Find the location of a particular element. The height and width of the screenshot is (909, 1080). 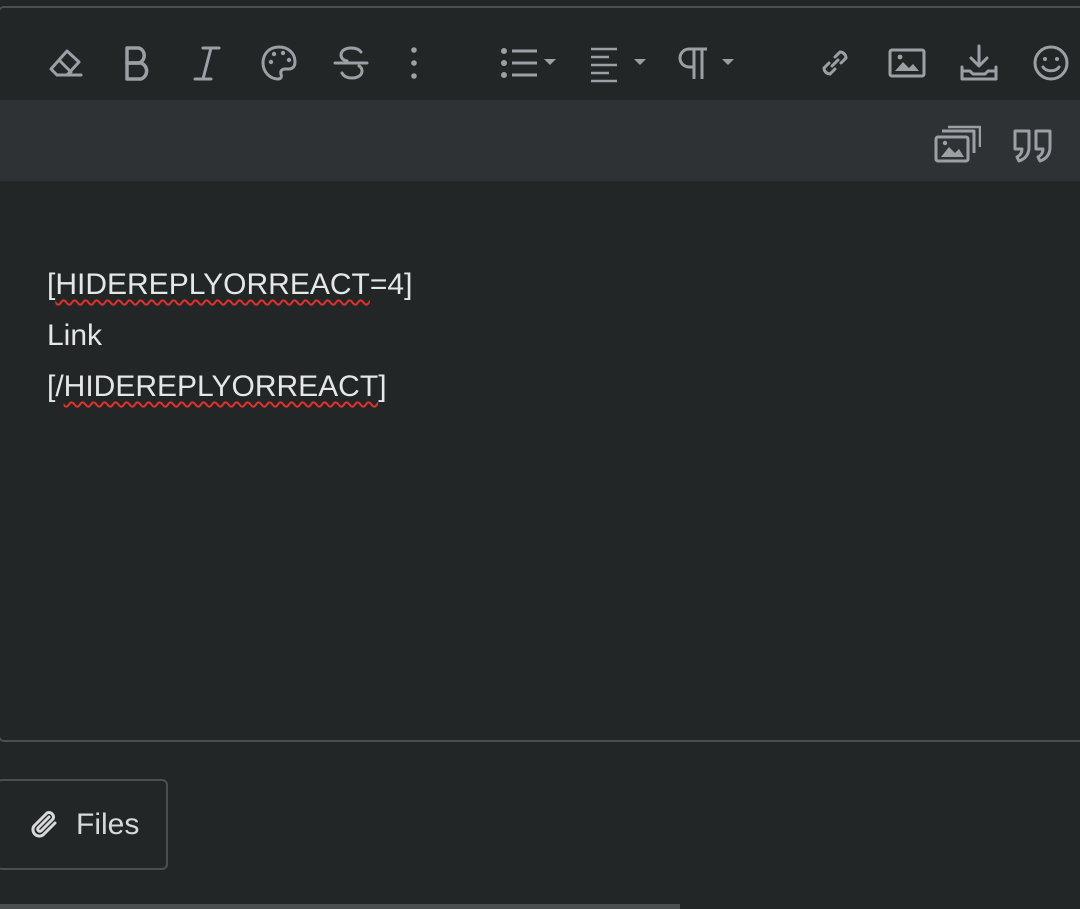

palette-icon is located at coordinates (279, 63).